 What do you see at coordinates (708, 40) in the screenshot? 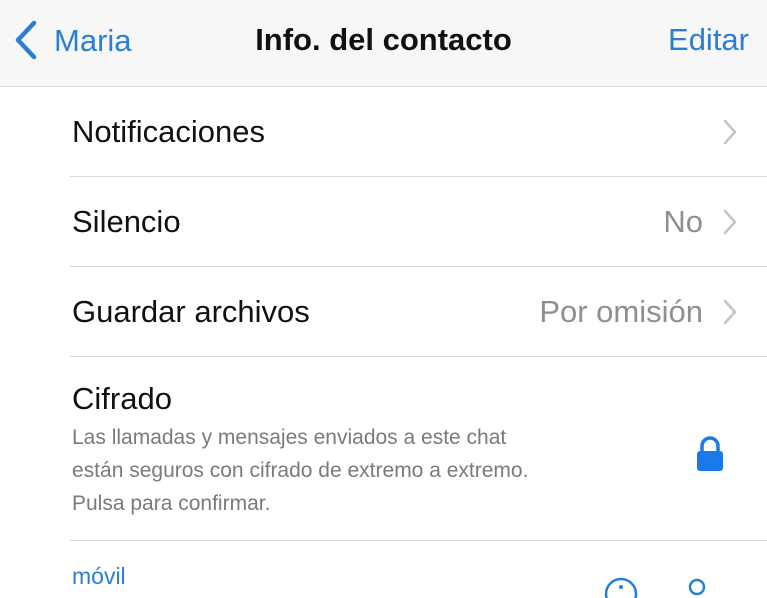
I see `edit-button: Editar` at bounding box center [708, 40].